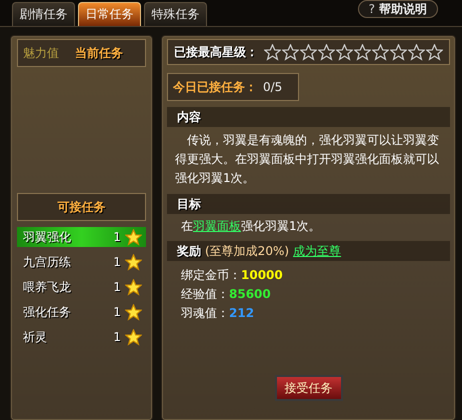 Image resolution: width=462 pixels, height=420 pixels. I want to click on task-item: 强化任务 1, so click(81, 312).